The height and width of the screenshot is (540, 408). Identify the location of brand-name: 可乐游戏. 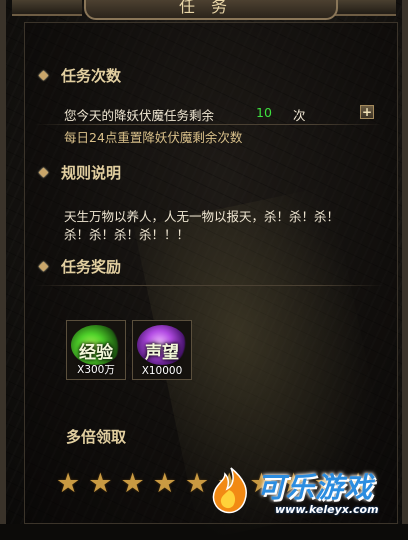
(315, 487).